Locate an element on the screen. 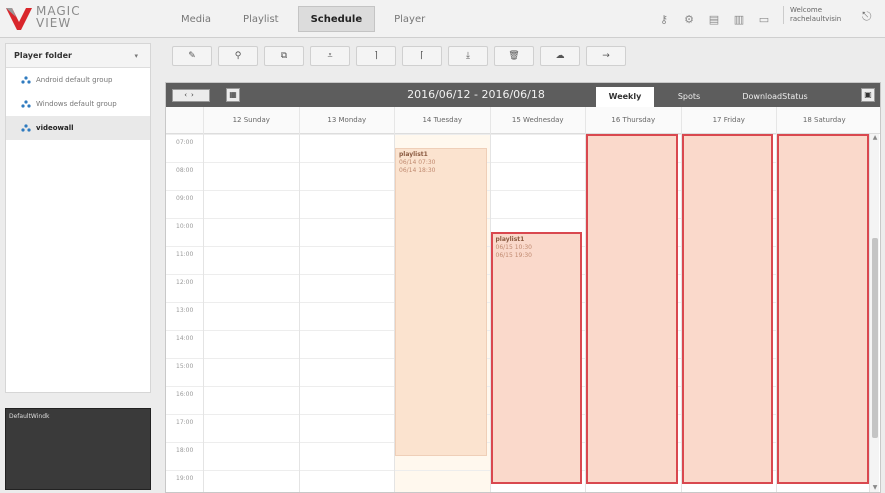 The width and height of the screenshot is (885, 493). align-bottom-button: ⩡ is located at coordinates (330, 56).